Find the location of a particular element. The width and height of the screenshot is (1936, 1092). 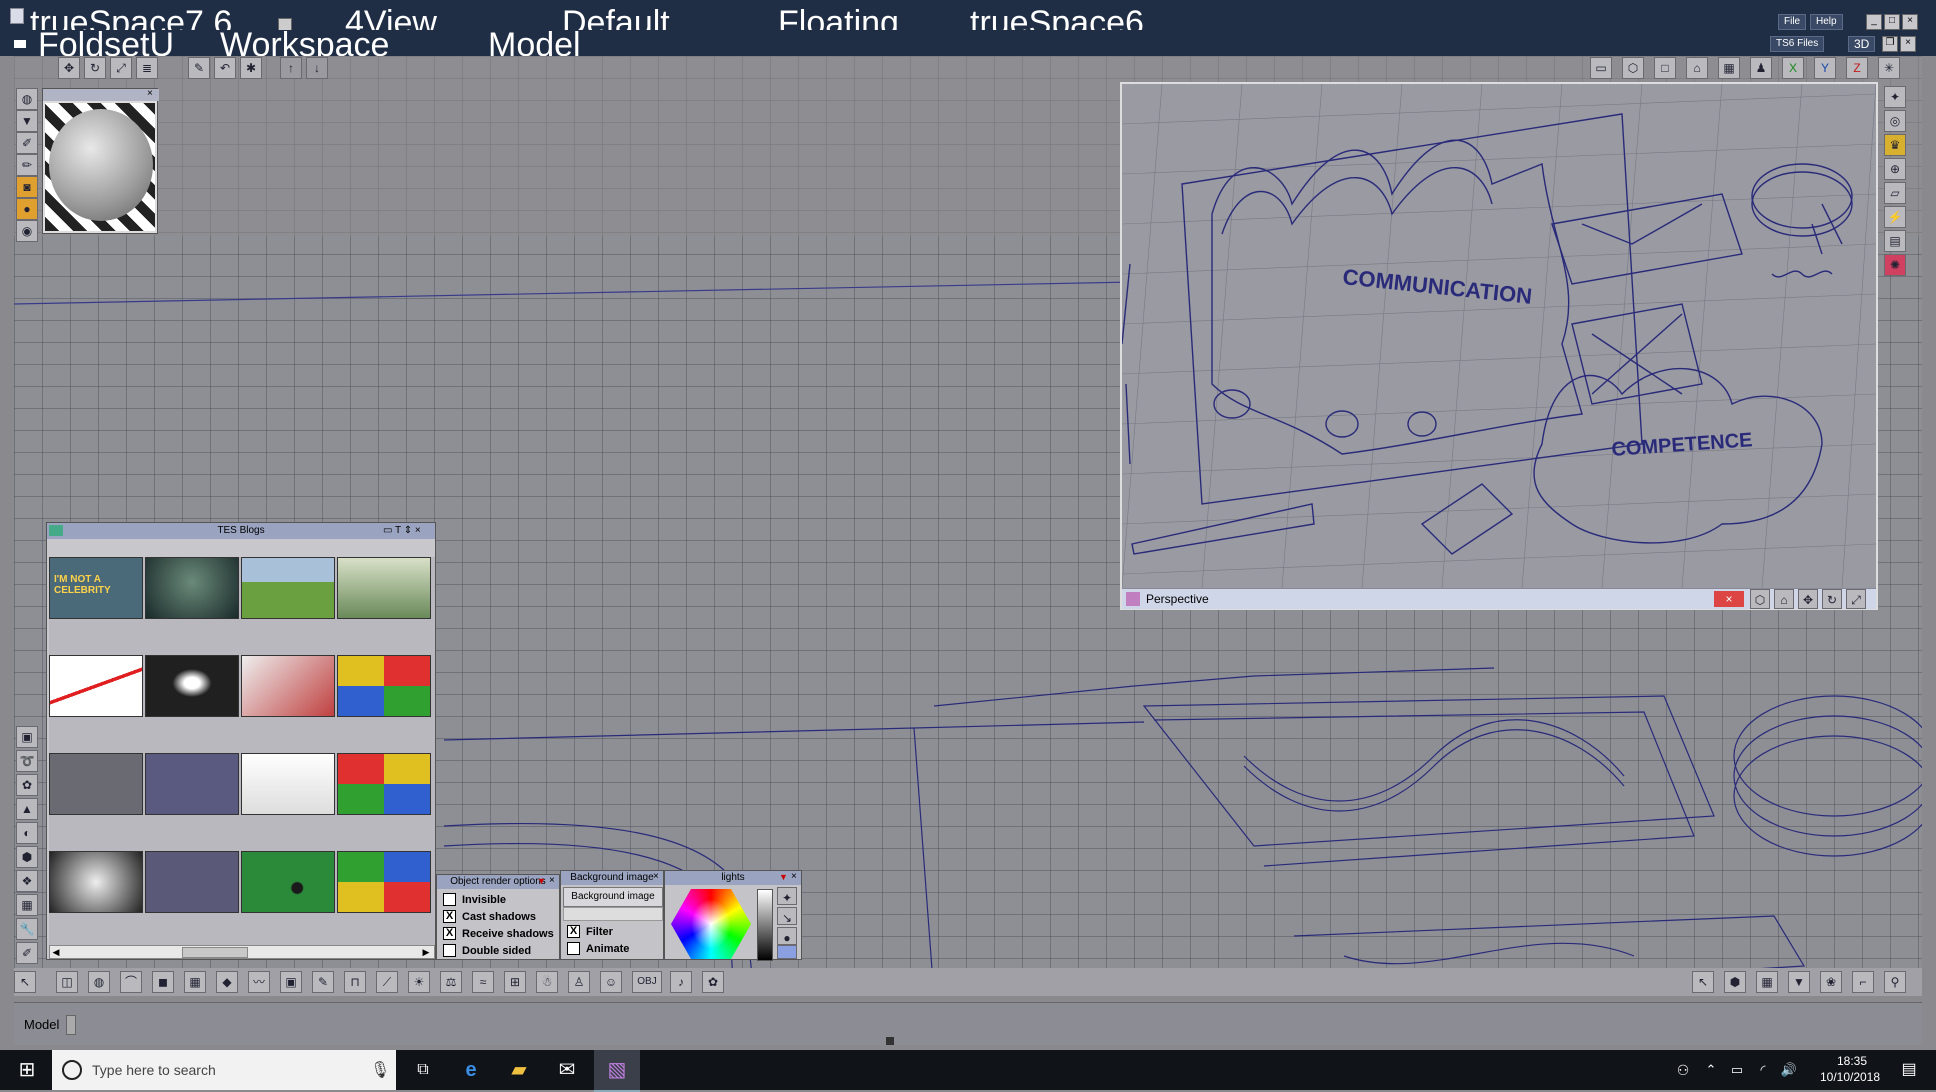

maximize-icon: □ is located at coordinates (1892, 22).